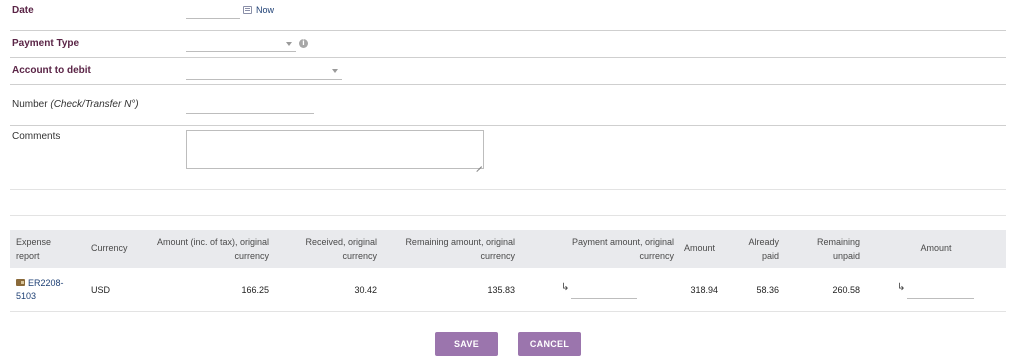  I want to click on col-payment-original: Payment amount, original currency, so click(622, 249).